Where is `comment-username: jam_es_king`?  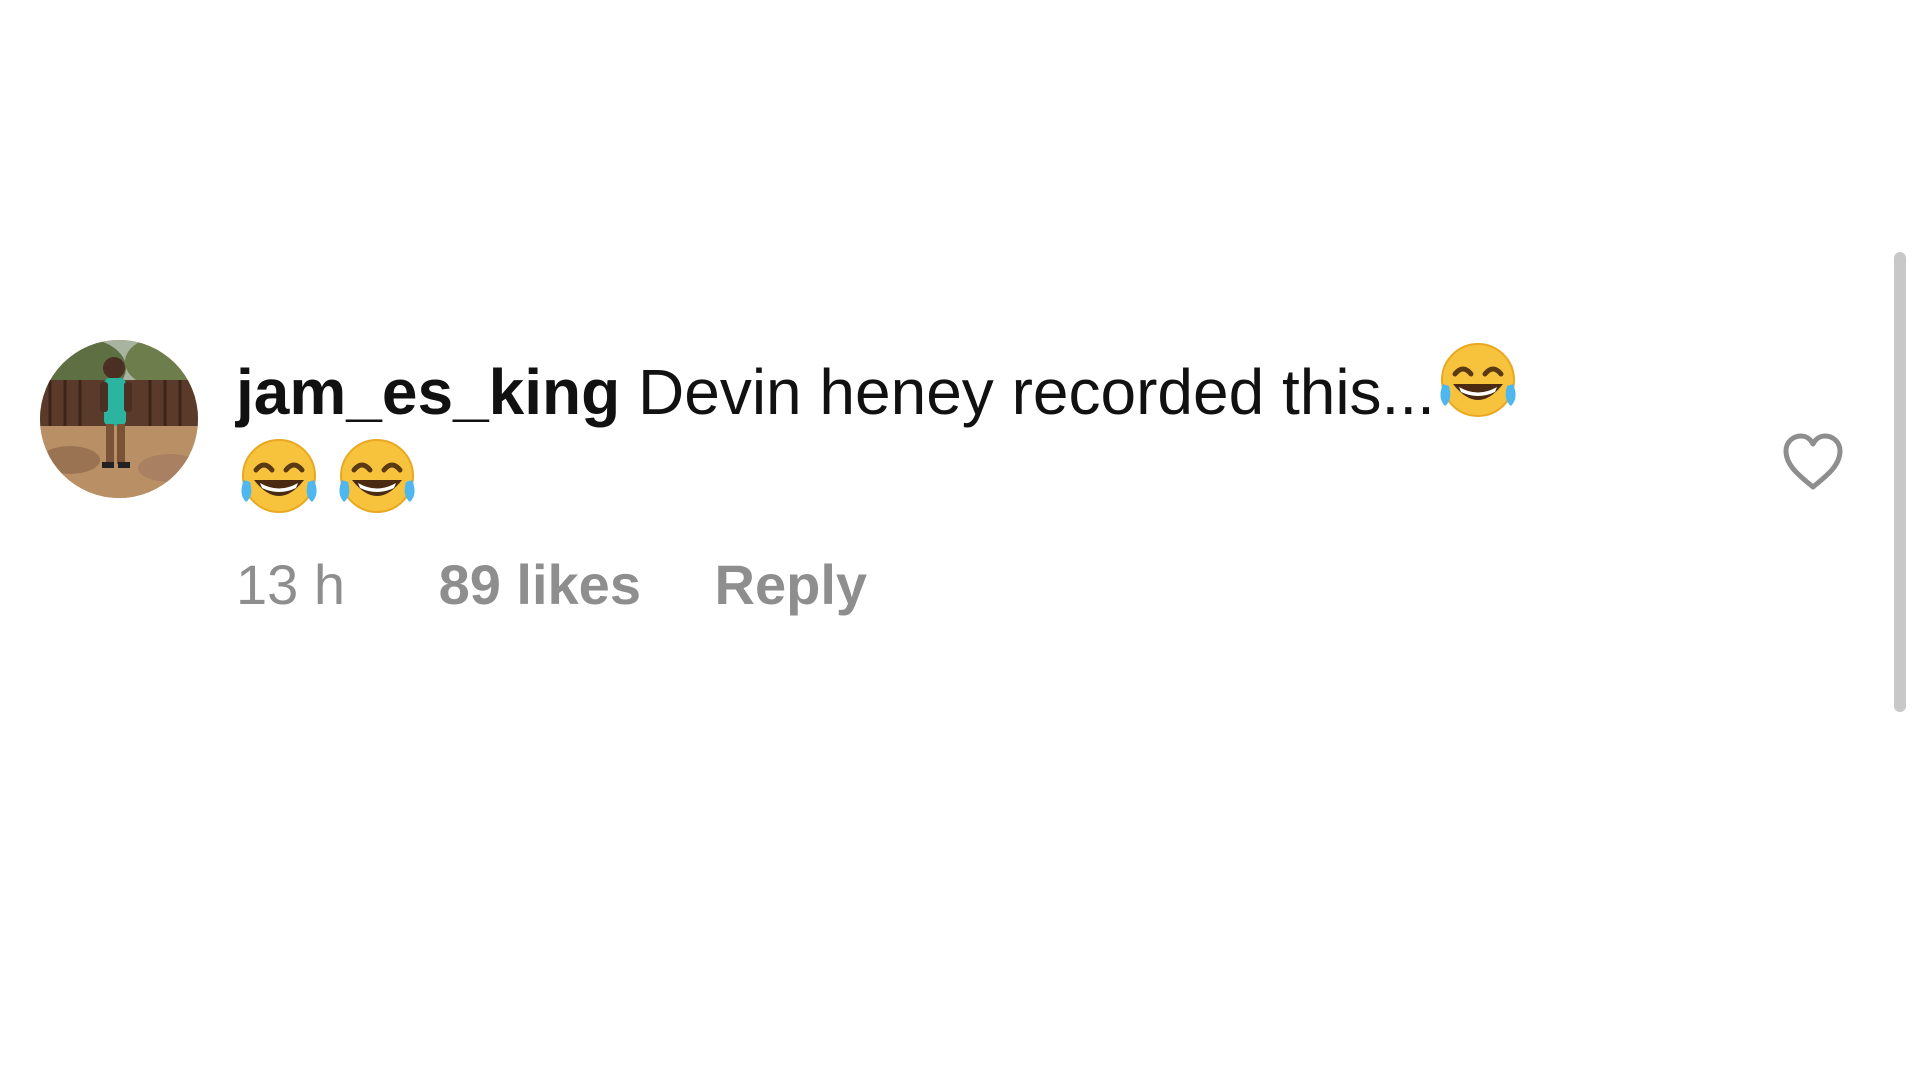 comment-username: jam_es_king is located at coordinates (428, 392).